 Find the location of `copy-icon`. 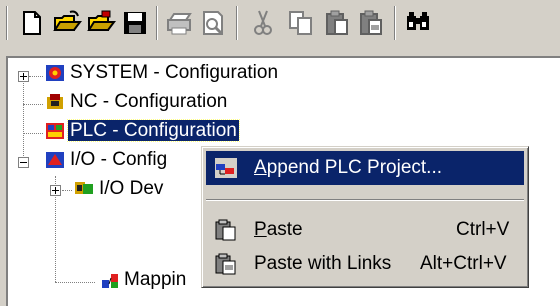

copy-icon is located at coordinates (301, 23).